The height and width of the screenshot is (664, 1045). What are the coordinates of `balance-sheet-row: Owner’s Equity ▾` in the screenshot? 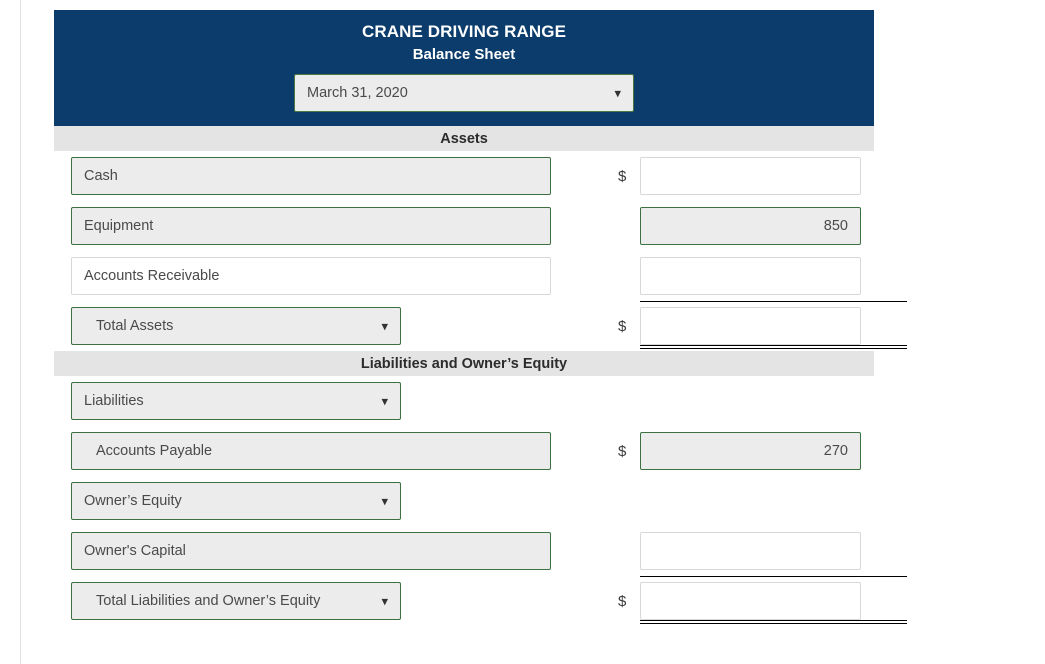 It's located at (464, 501).